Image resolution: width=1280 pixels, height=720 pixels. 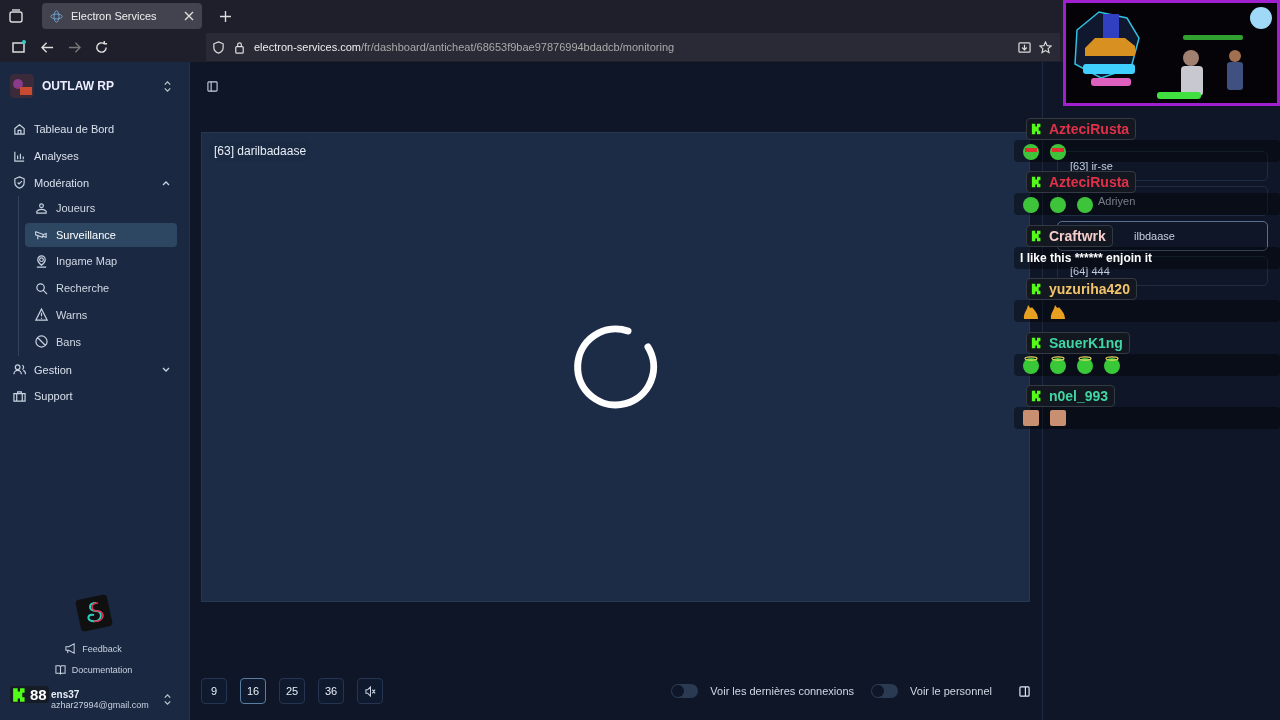 What do you see at coordinates (292, 691) in the screenshot?
I see `grid-size-button: 25` at bounding box center [292, 691].